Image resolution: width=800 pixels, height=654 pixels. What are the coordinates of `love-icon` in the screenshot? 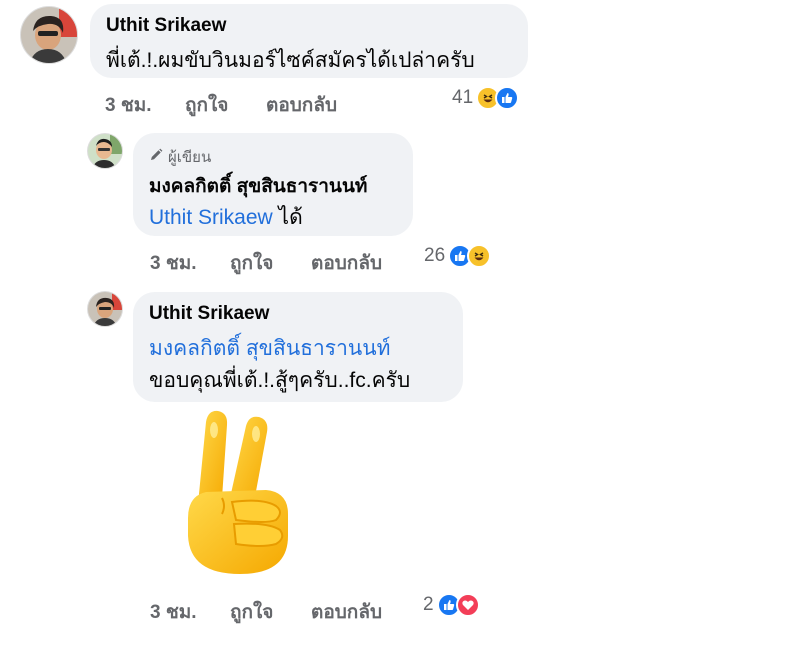 It's located at (467, 605).